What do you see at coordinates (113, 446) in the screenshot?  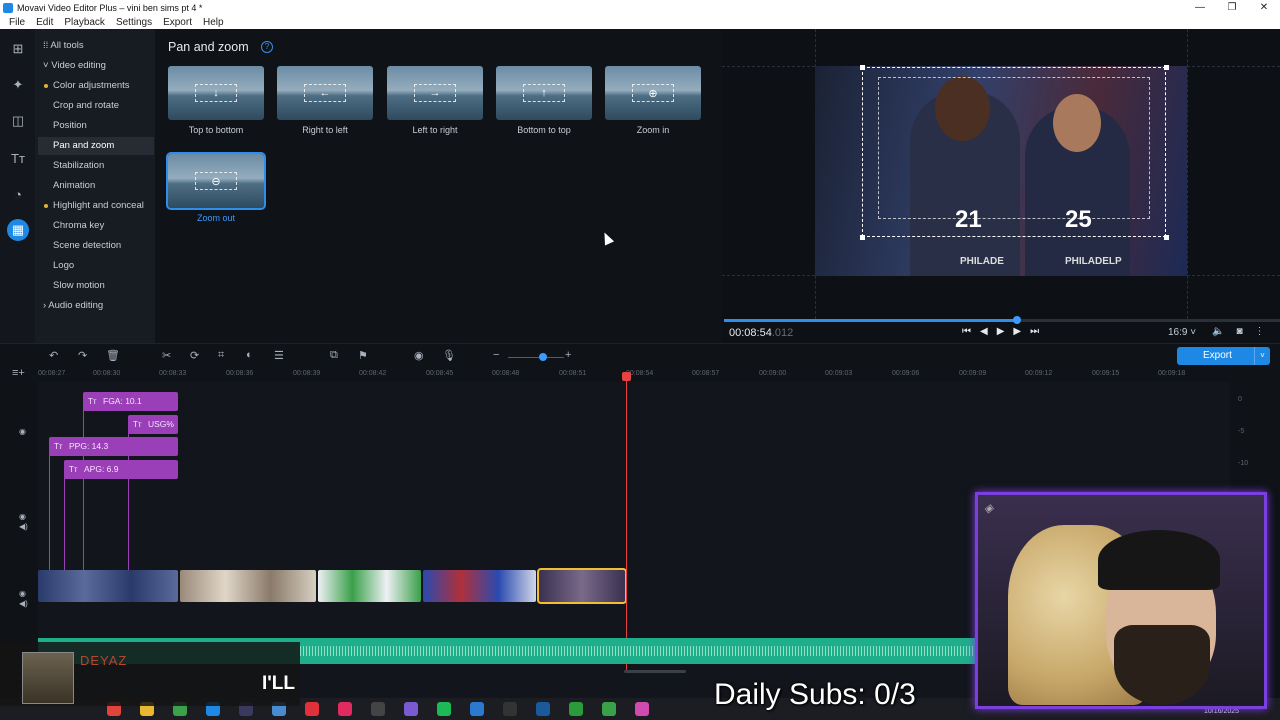 I see `title-clip: PPG: 14.3` at bounding box center [113, 446].